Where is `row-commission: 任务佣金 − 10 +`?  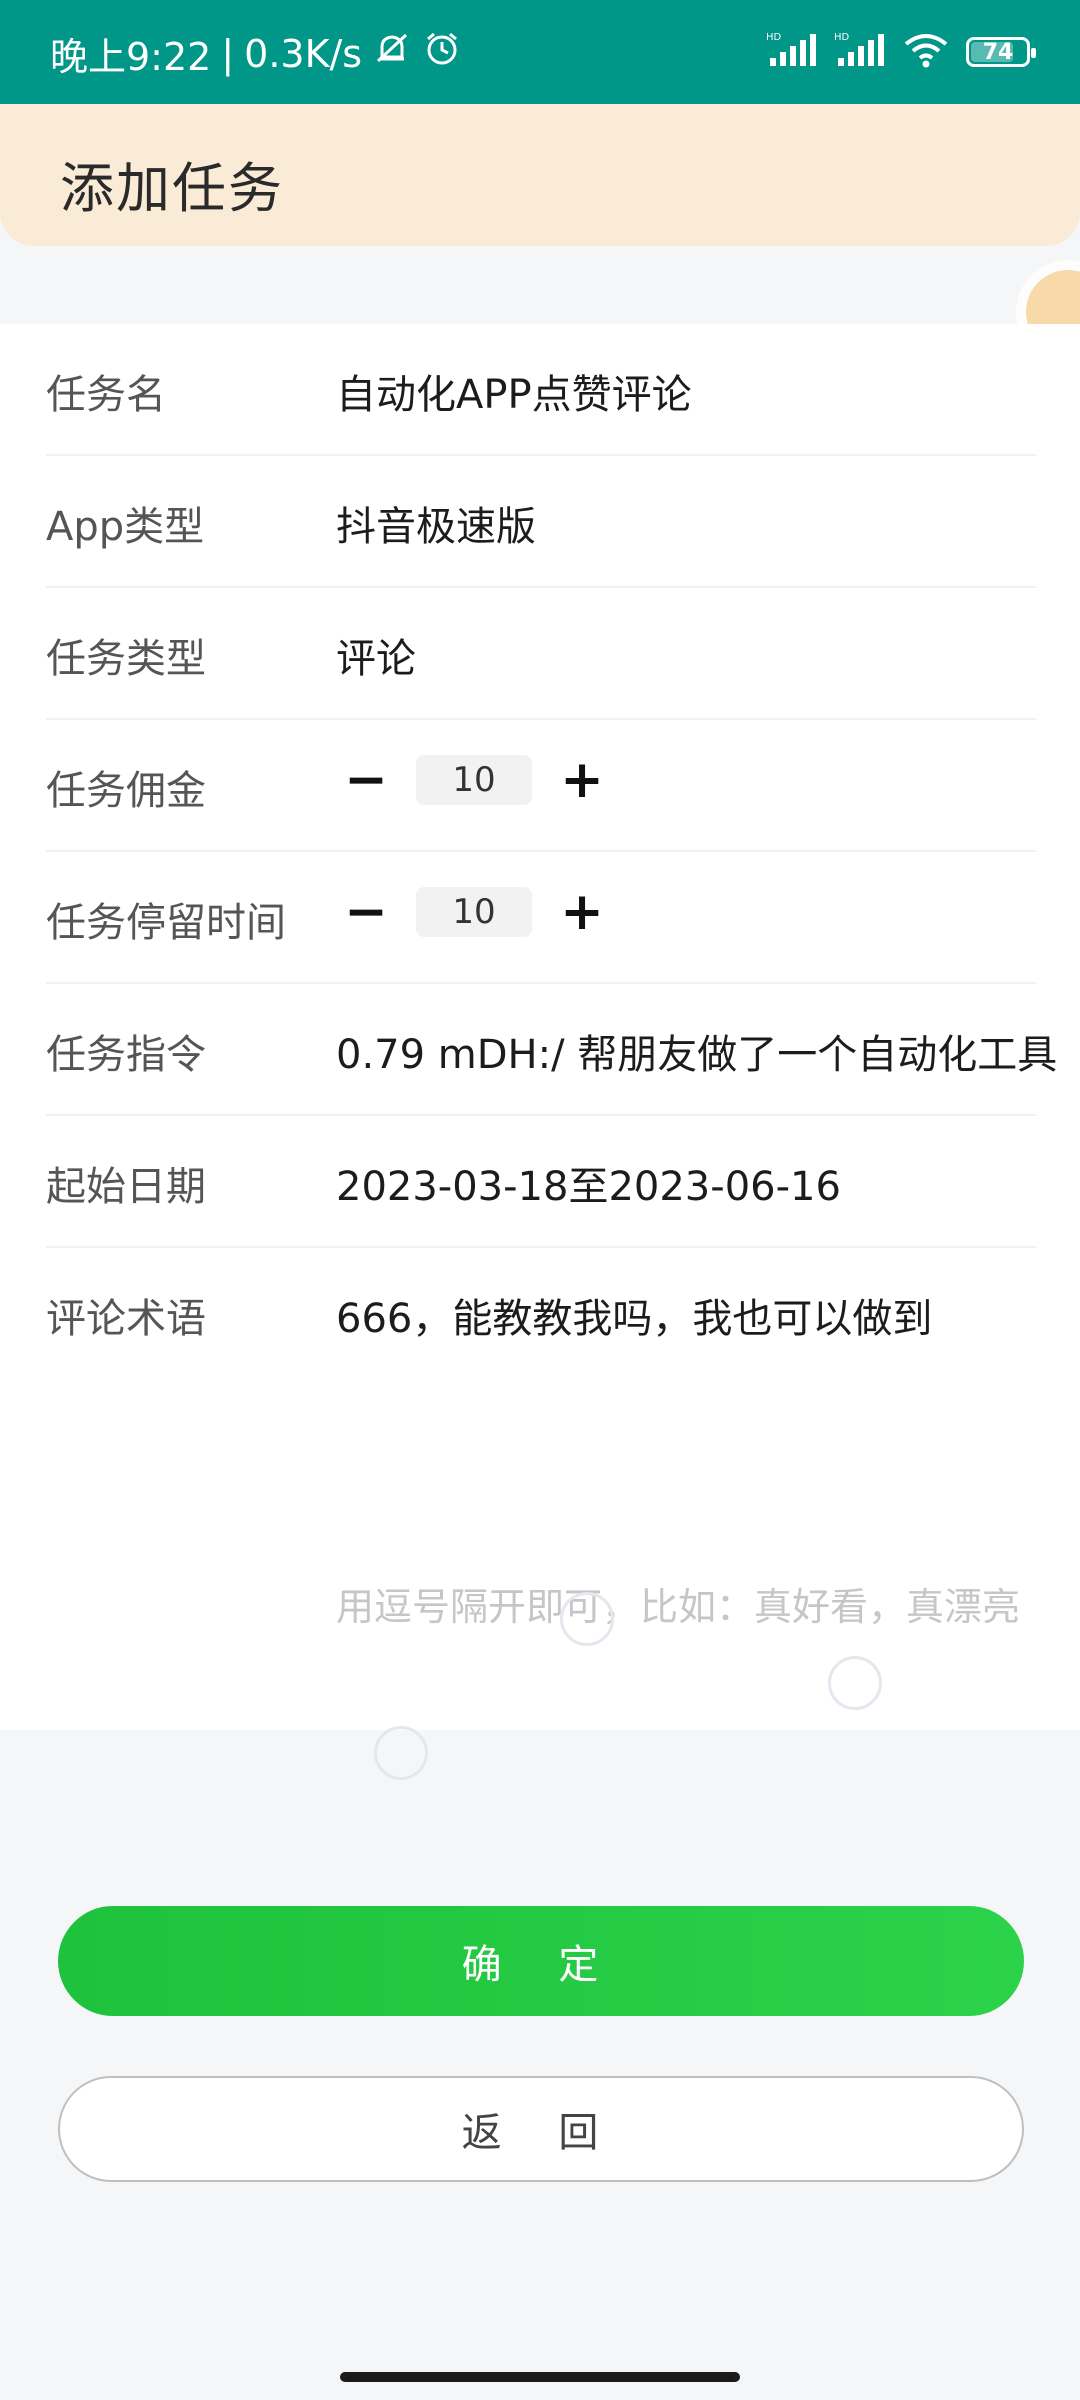 row-commission: 任务佣金 − 10 + is located at coordinates (541, 786).